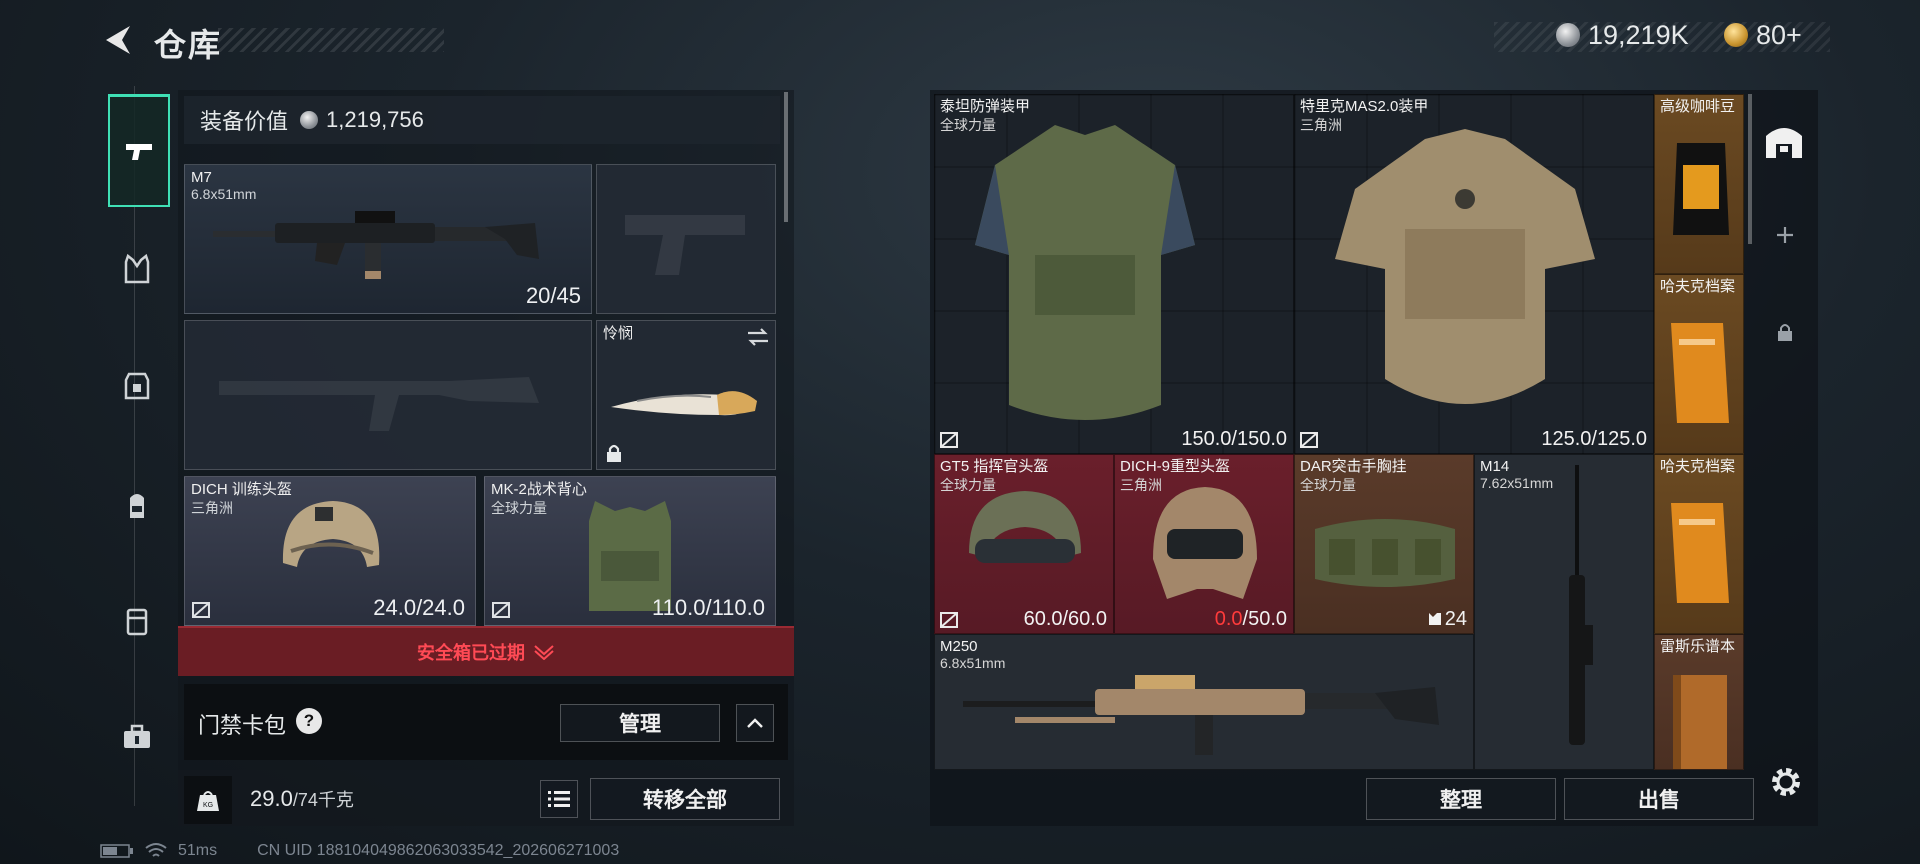 Image resolution: width=1920 pixels, height=864 pixels. Describe the element at coordinates (1699, 364) in the screenshot. I see `item-haavk-file-1: 哈夫克档案` at that location.